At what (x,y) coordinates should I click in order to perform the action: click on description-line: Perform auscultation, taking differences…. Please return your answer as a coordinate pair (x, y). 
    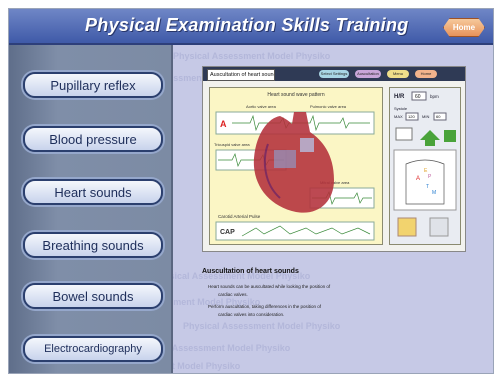
    Looking at the image, I should click on (264, 306).